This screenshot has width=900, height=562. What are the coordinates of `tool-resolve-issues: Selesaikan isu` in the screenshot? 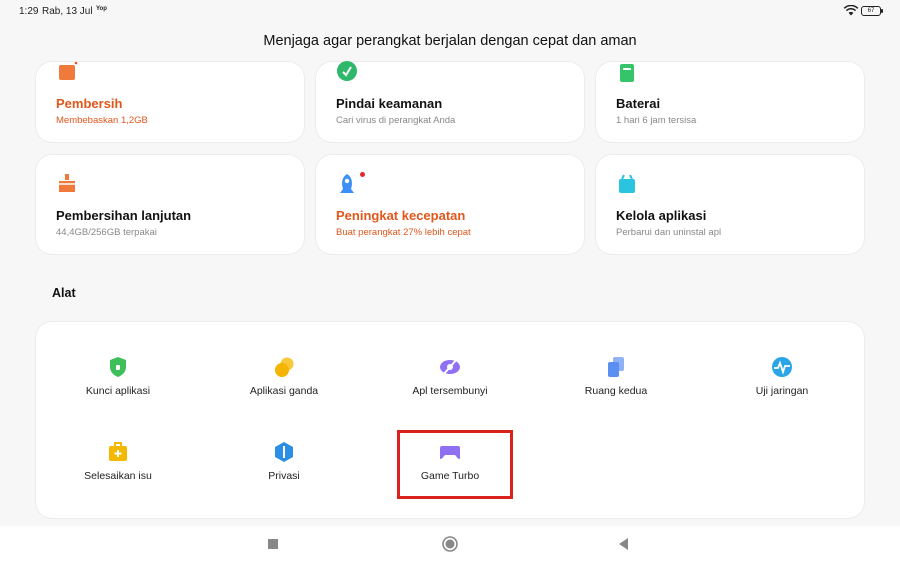 It's located at (118, 471).